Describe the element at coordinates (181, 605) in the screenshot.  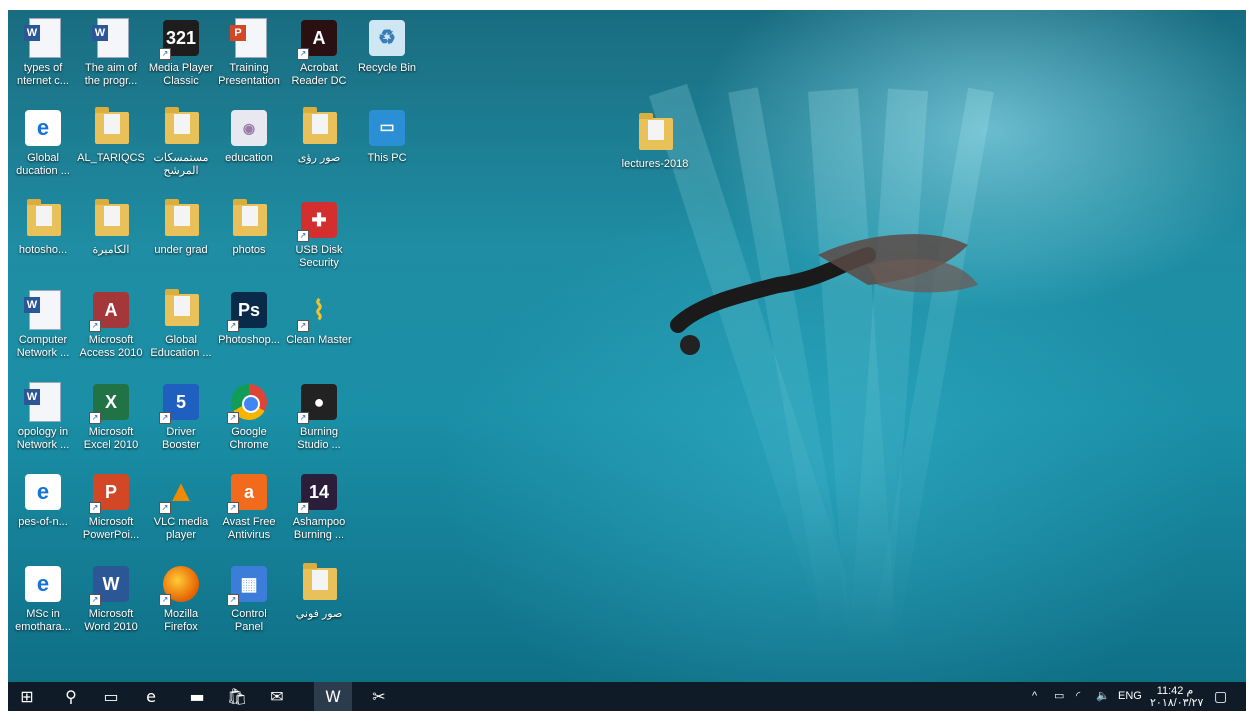
I see `desktop-icon: ↗ Mozilla Firefox` at that location.